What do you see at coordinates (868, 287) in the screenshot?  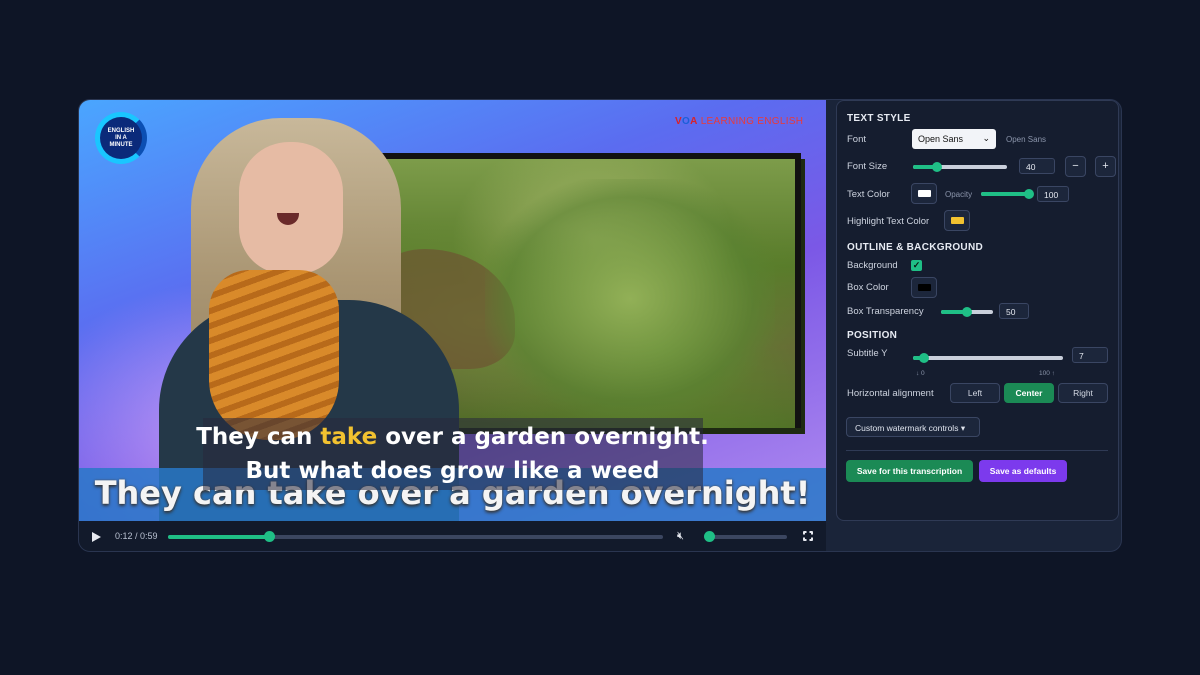 I see `box-color-label: Box Color` at bounding box center [868, 287].